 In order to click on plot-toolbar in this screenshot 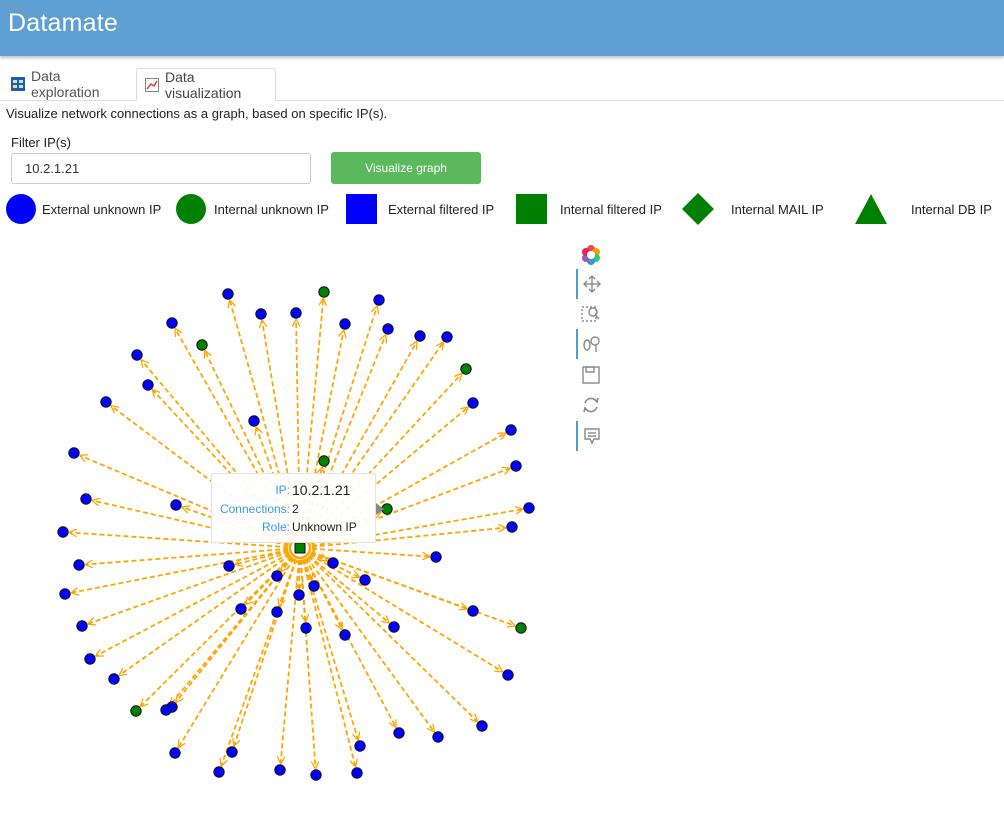, I will do `click(591, 347)`.